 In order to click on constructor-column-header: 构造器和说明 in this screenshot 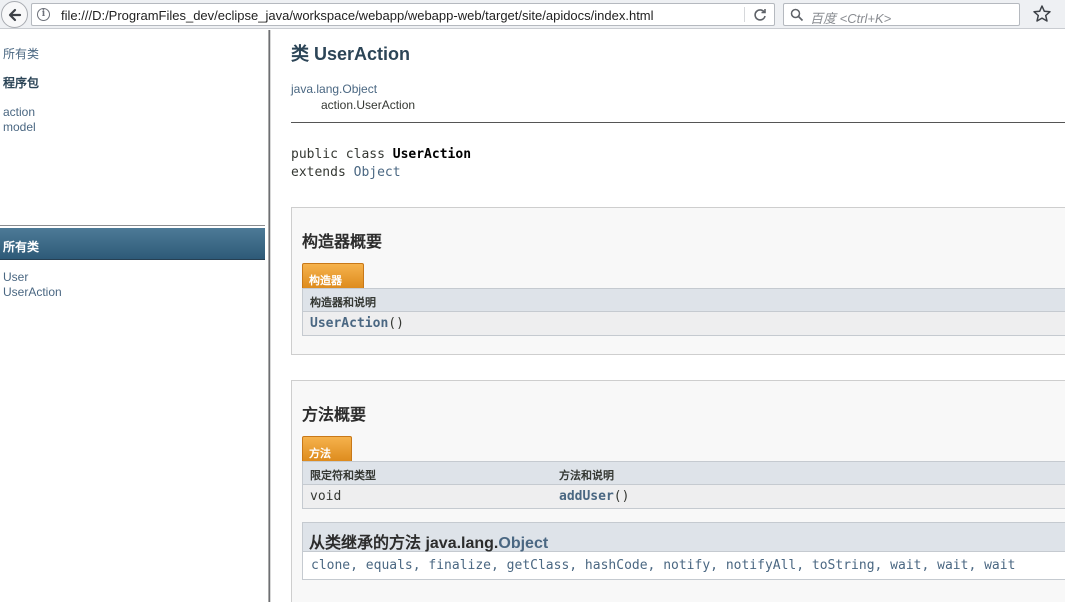, I will do `click(343, 302)`.